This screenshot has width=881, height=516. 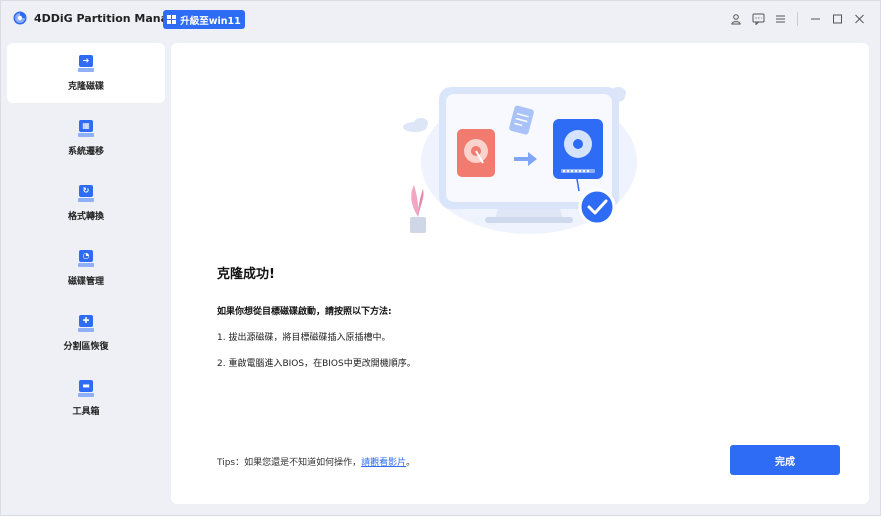 What do you see at coordinates (859, 19) in the screenshot?
I see `close-icon` at bounding box center [859, 19].